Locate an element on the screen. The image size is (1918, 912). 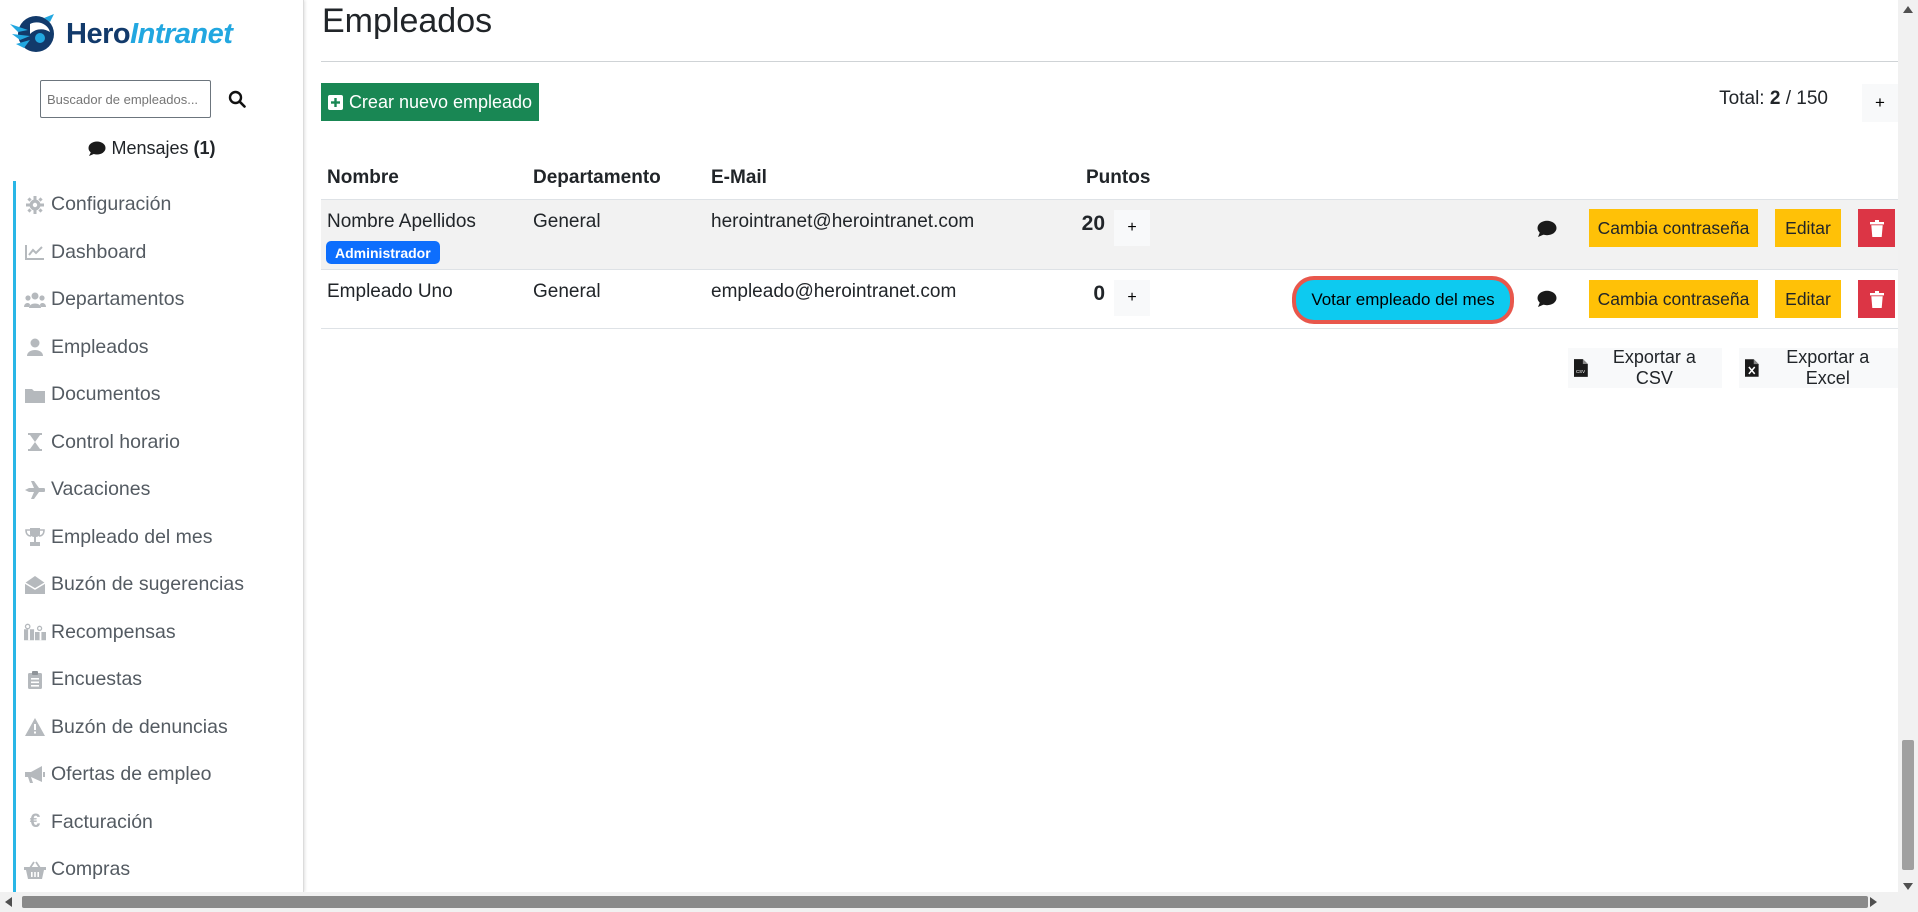
column-header-email: E-Mail is located at coordinates (739, 177).